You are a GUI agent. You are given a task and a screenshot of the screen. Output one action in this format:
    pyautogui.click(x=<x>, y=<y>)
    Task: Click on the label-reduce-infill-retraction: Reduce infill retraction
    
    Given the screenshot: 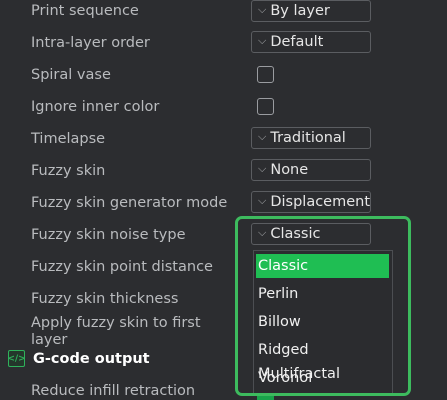 What is the action you would take?
    pyautogui.click(x=113, y=391)
    